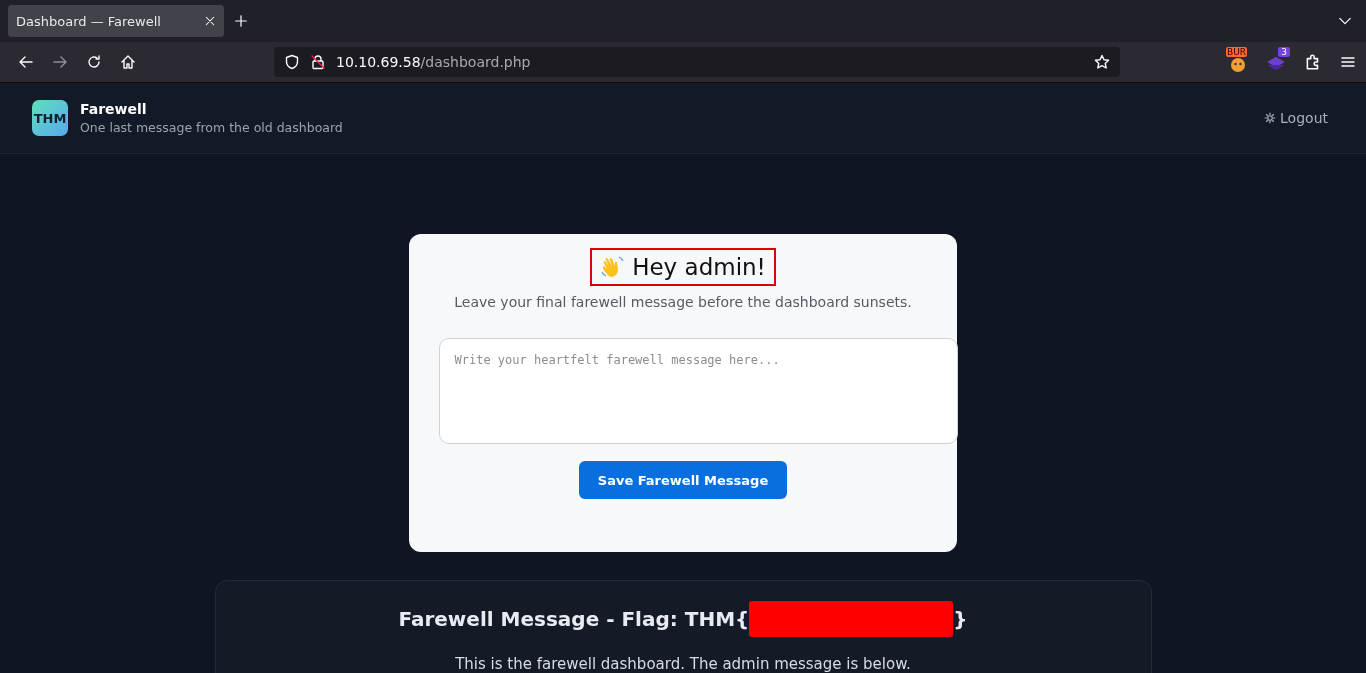  I want to click on reload-icon, so click(94, 62).